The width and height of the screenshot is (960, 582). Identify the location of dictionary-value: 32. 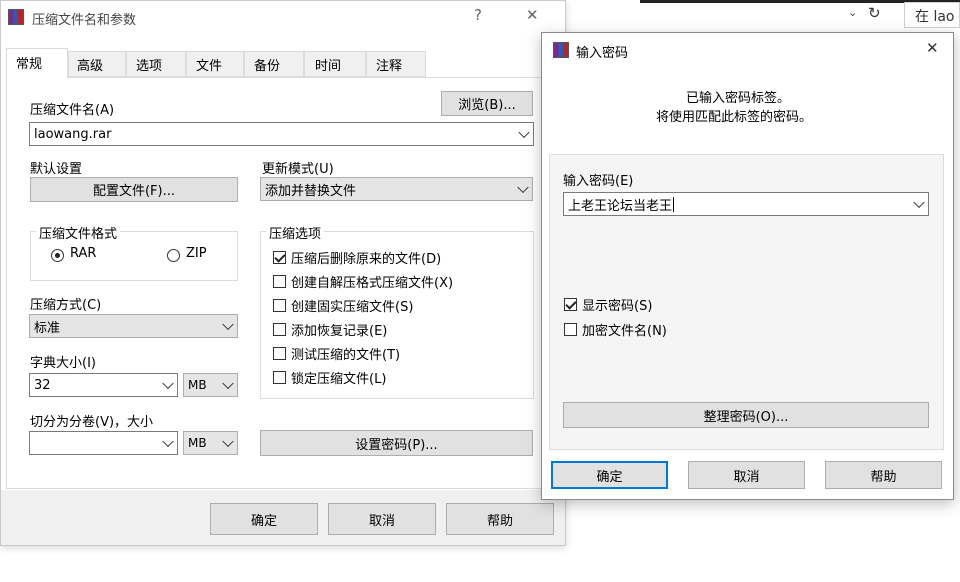
(42, 385).